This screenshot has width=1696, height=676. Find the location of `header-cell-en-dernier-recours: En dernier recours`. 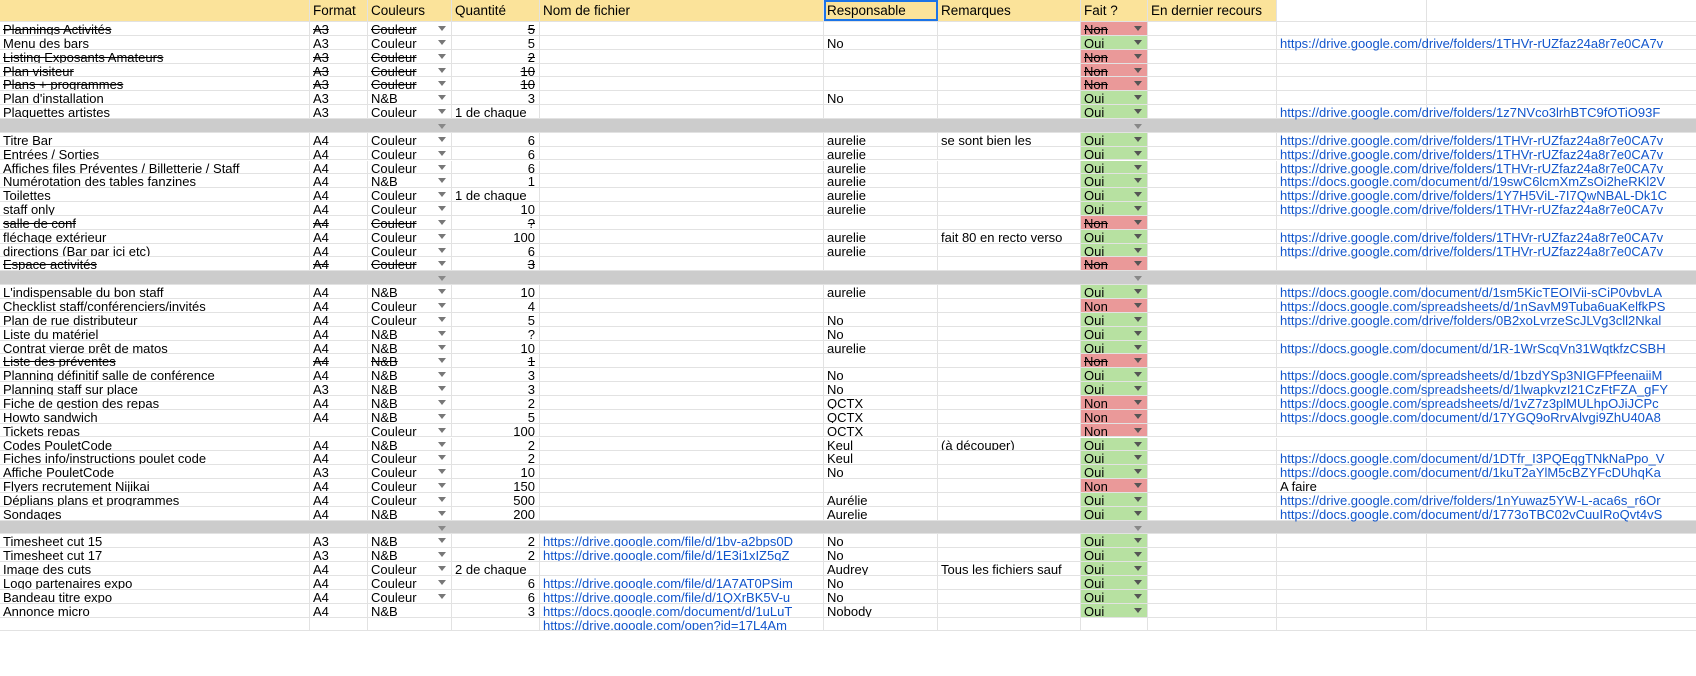

header-cell-en-dernier-recours: En dernier recours is located at coordinates (1212, 10).